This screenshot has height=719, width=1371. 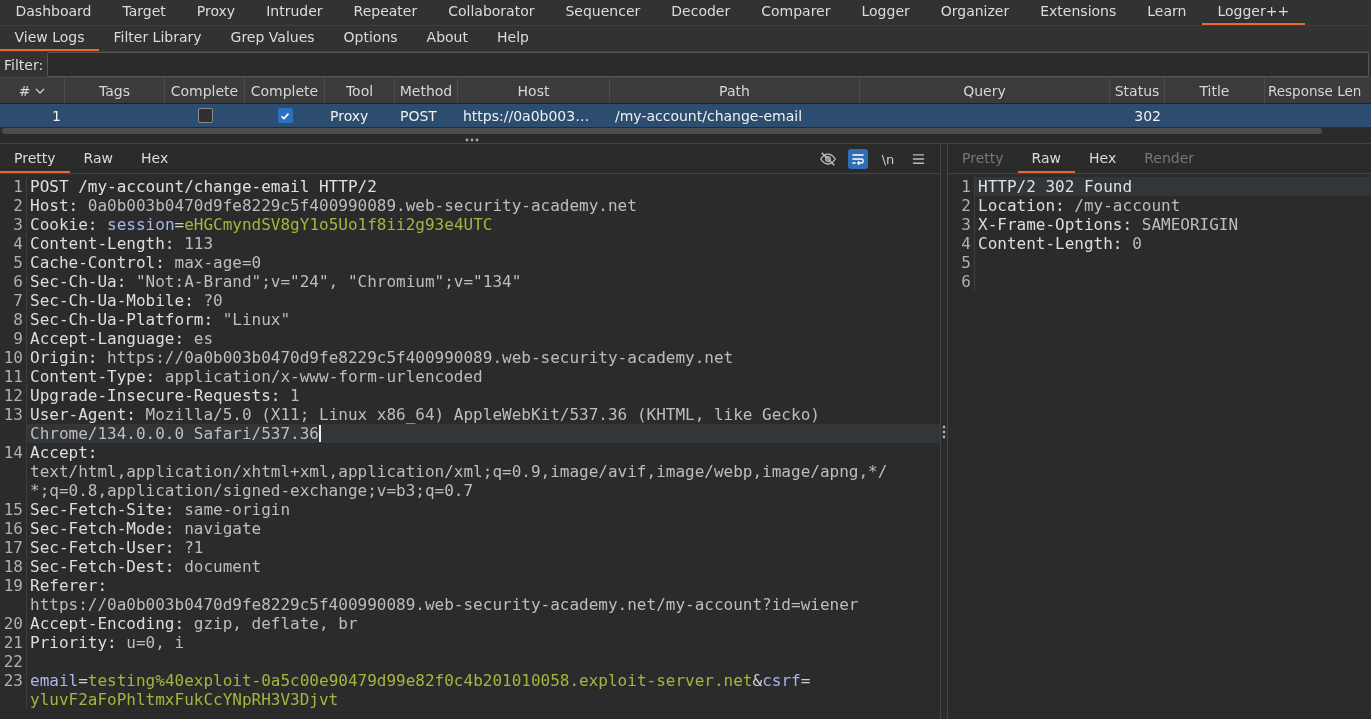 What do you see at coordinates (56, 116) in the screenshot?
I see `table-cell-text: 1` at bounding box center [56, 116].